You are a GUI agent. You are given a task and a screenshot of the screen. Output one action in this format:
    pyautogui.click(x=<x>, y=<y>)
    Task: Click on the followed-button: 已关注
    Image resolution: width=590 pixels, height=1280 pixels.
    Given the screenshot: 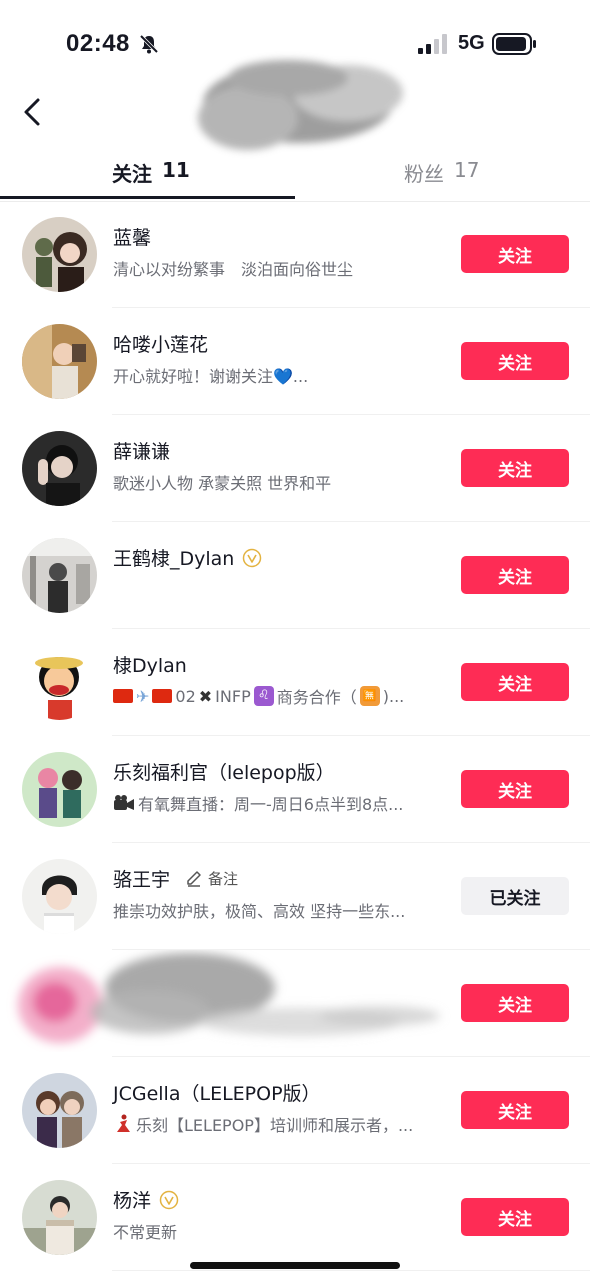 What is the action you would take?
    pyautogui.click(x=515, y=896)
    